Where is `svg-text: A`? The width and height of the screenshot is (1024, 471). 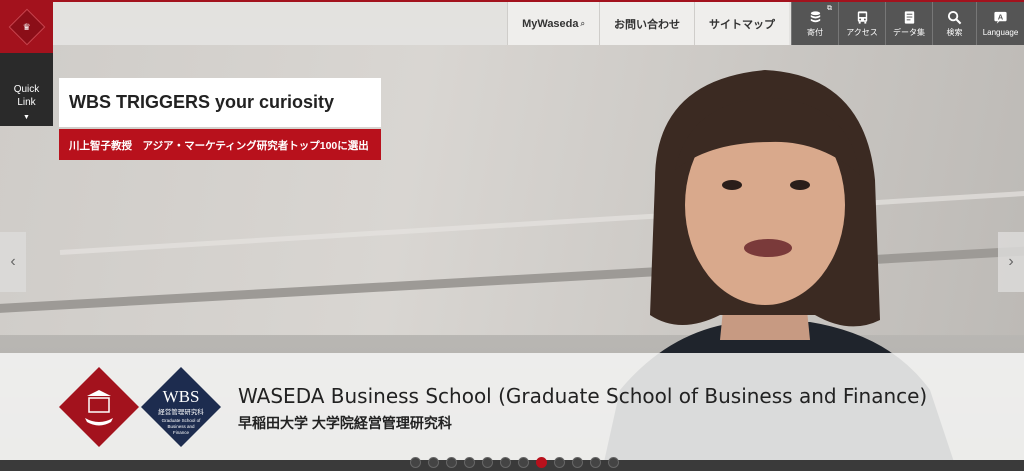
svg-text: A is located at coordinates (1001, 16).